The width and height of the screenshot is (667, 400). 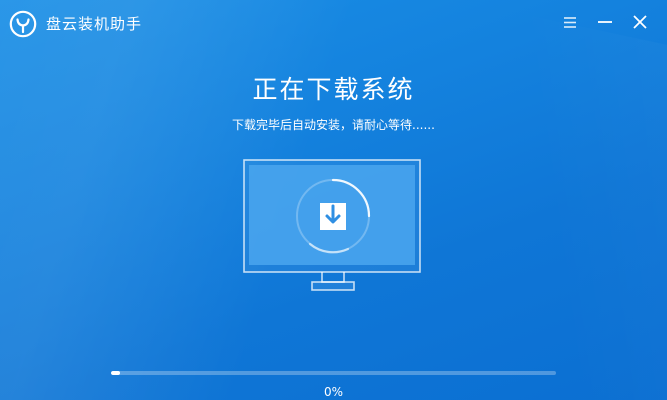 I want to click on page-title: 正在下载系统, so click(x=333, y=89).